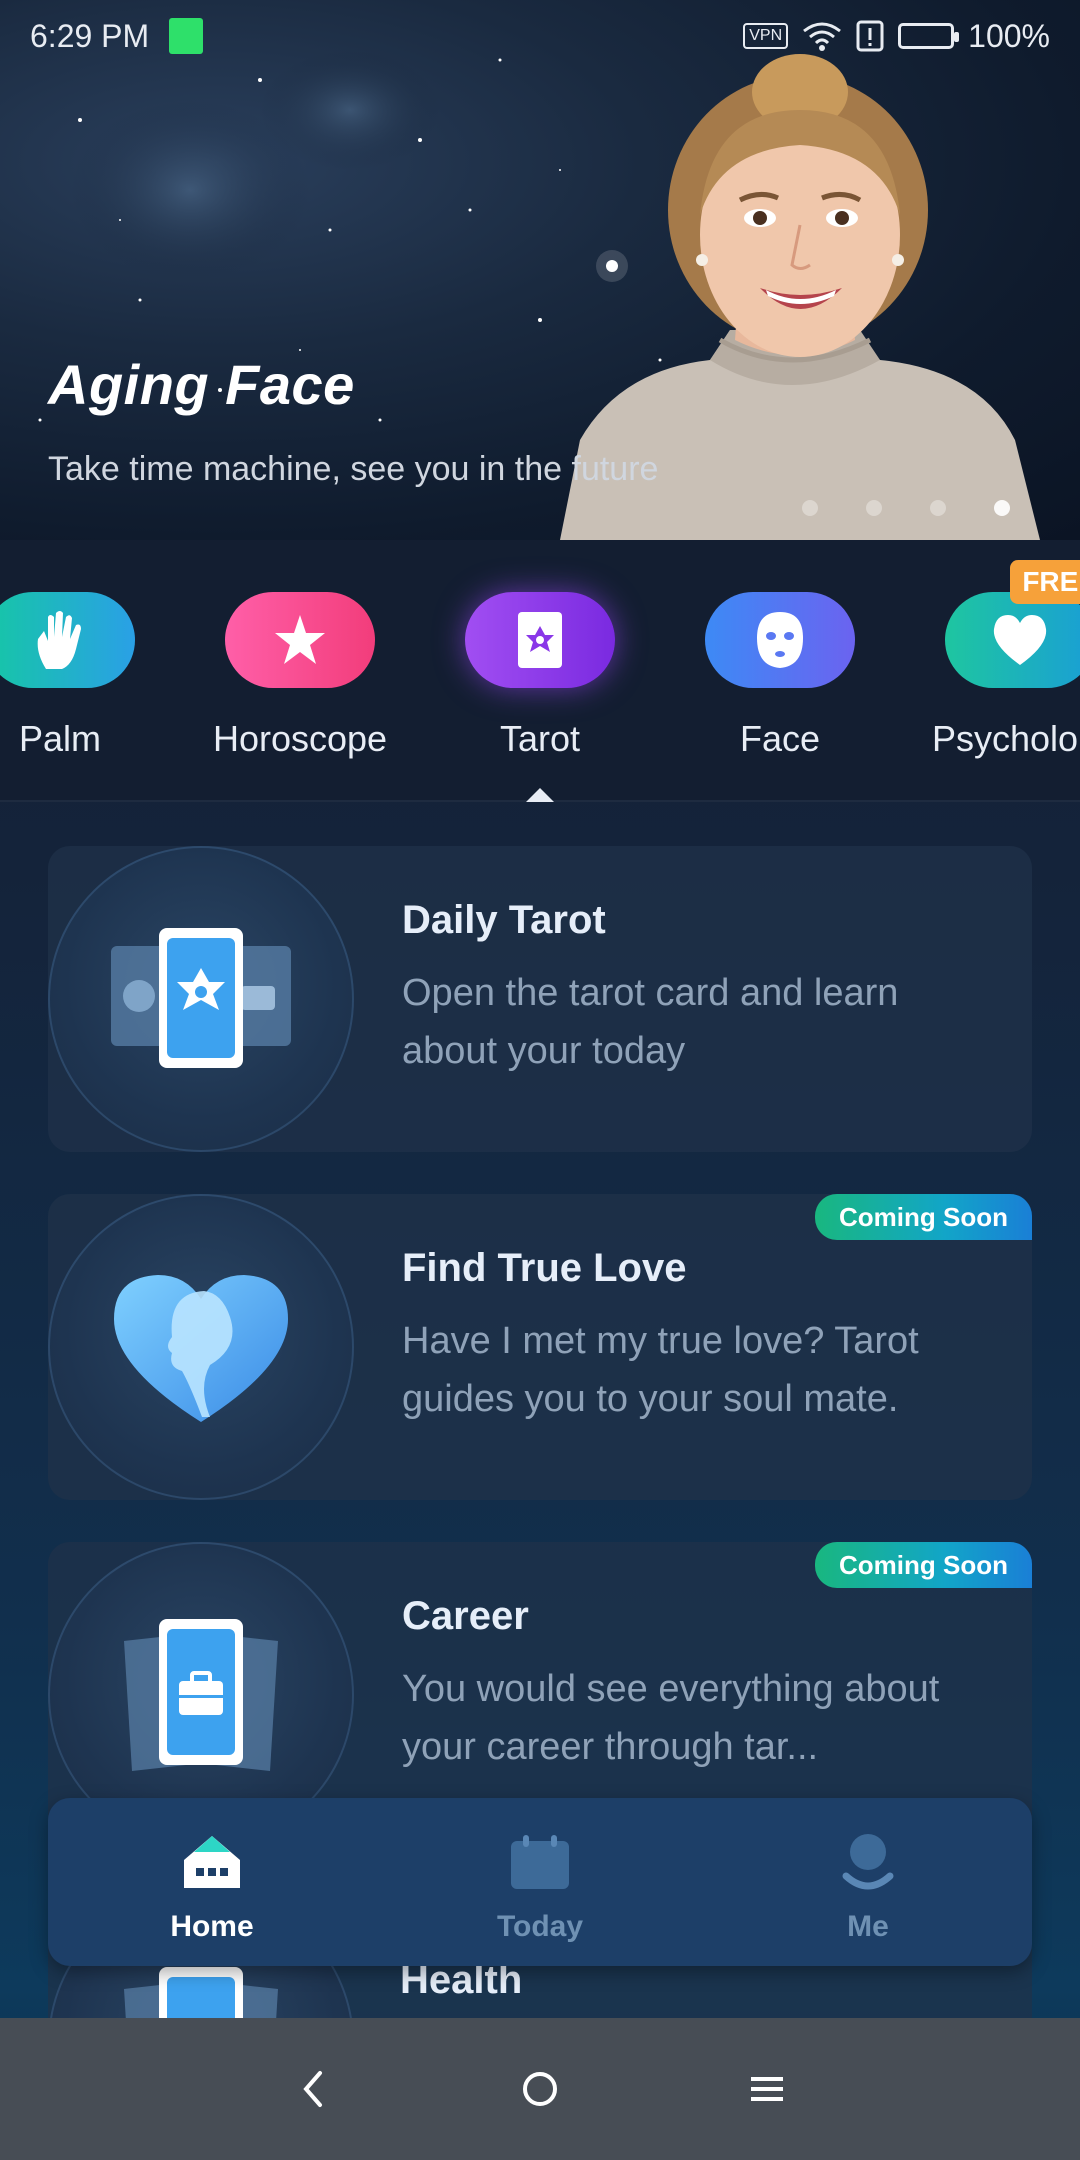  I want to click on bottom-tab-bar: Home Today Me, so click(540, 1882).